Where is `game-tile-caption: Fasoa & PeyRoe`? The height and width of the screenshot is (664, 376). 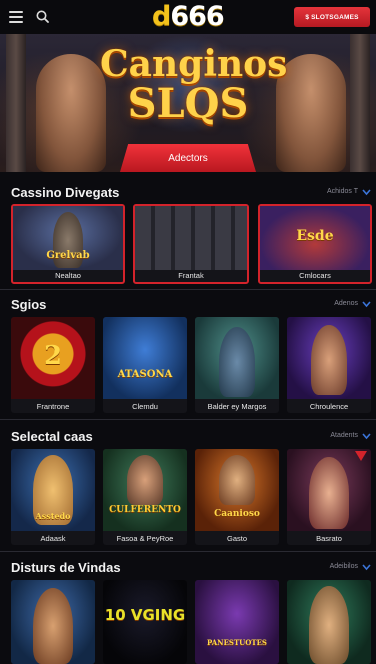
game-tile-caption: Fasoa & PeyRoe is located at coordinates (145, 538).